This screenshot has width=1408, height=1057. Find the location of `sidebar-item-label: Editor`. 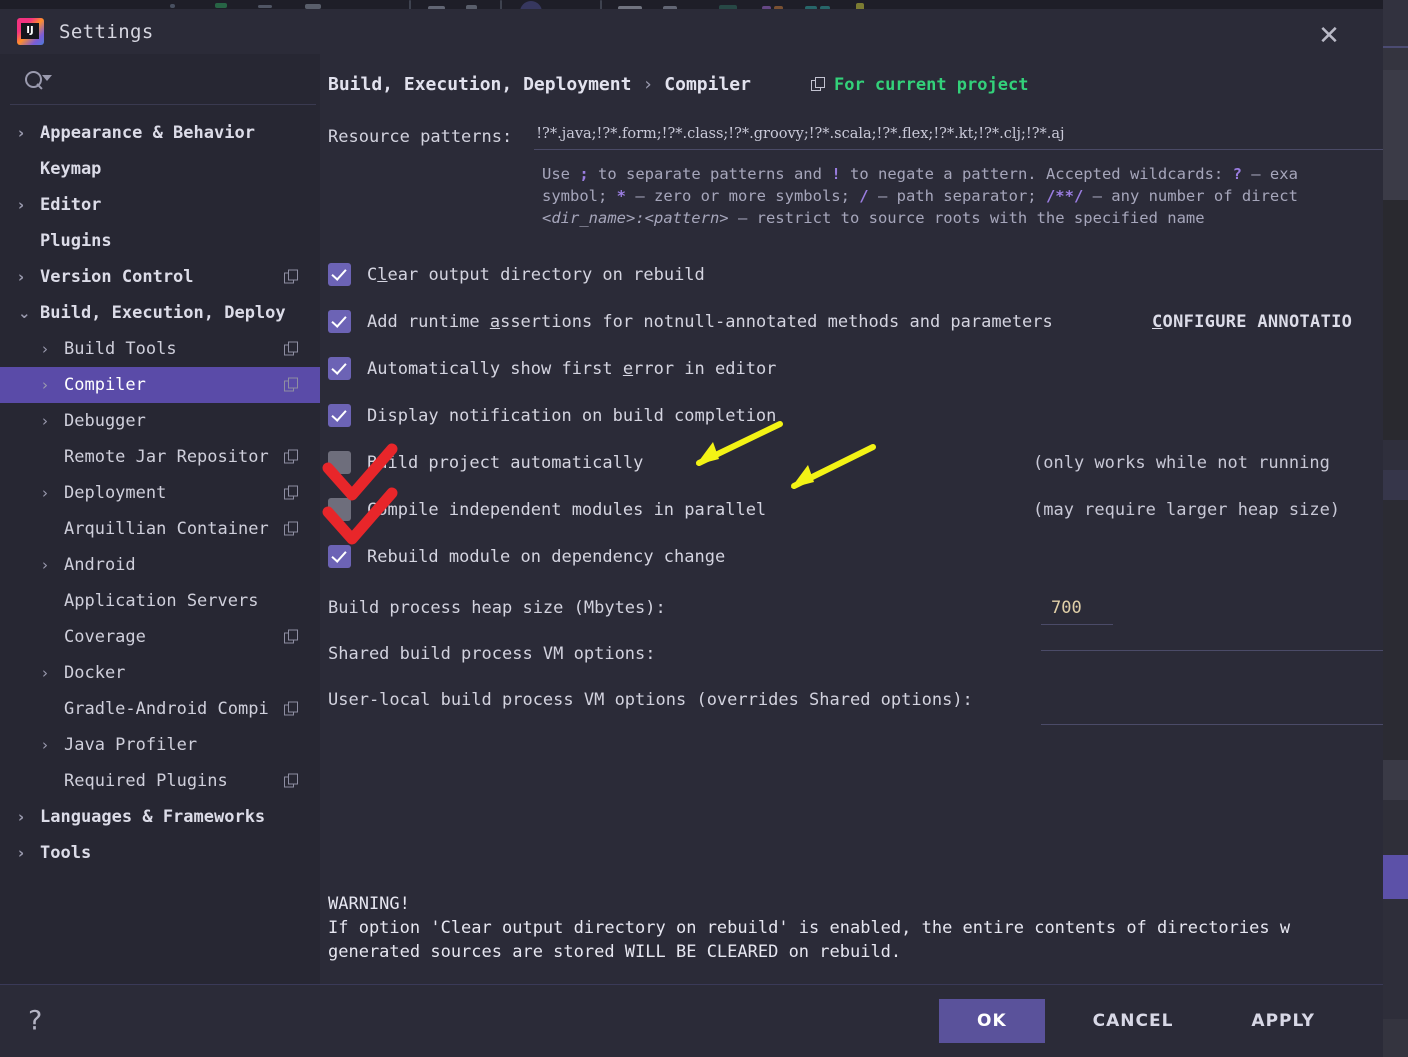

sidebar-item-label: Editor is located at coordinates (71, 205).